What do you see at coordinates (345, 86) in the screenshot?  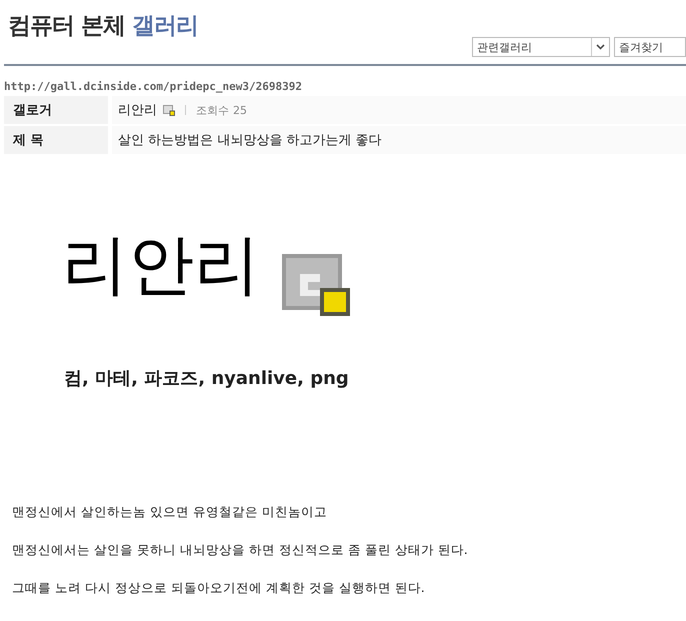 I see `post-url: http://gall.dcinside.com/pridepc_new3/2698392` at bounding box center [345, 86].